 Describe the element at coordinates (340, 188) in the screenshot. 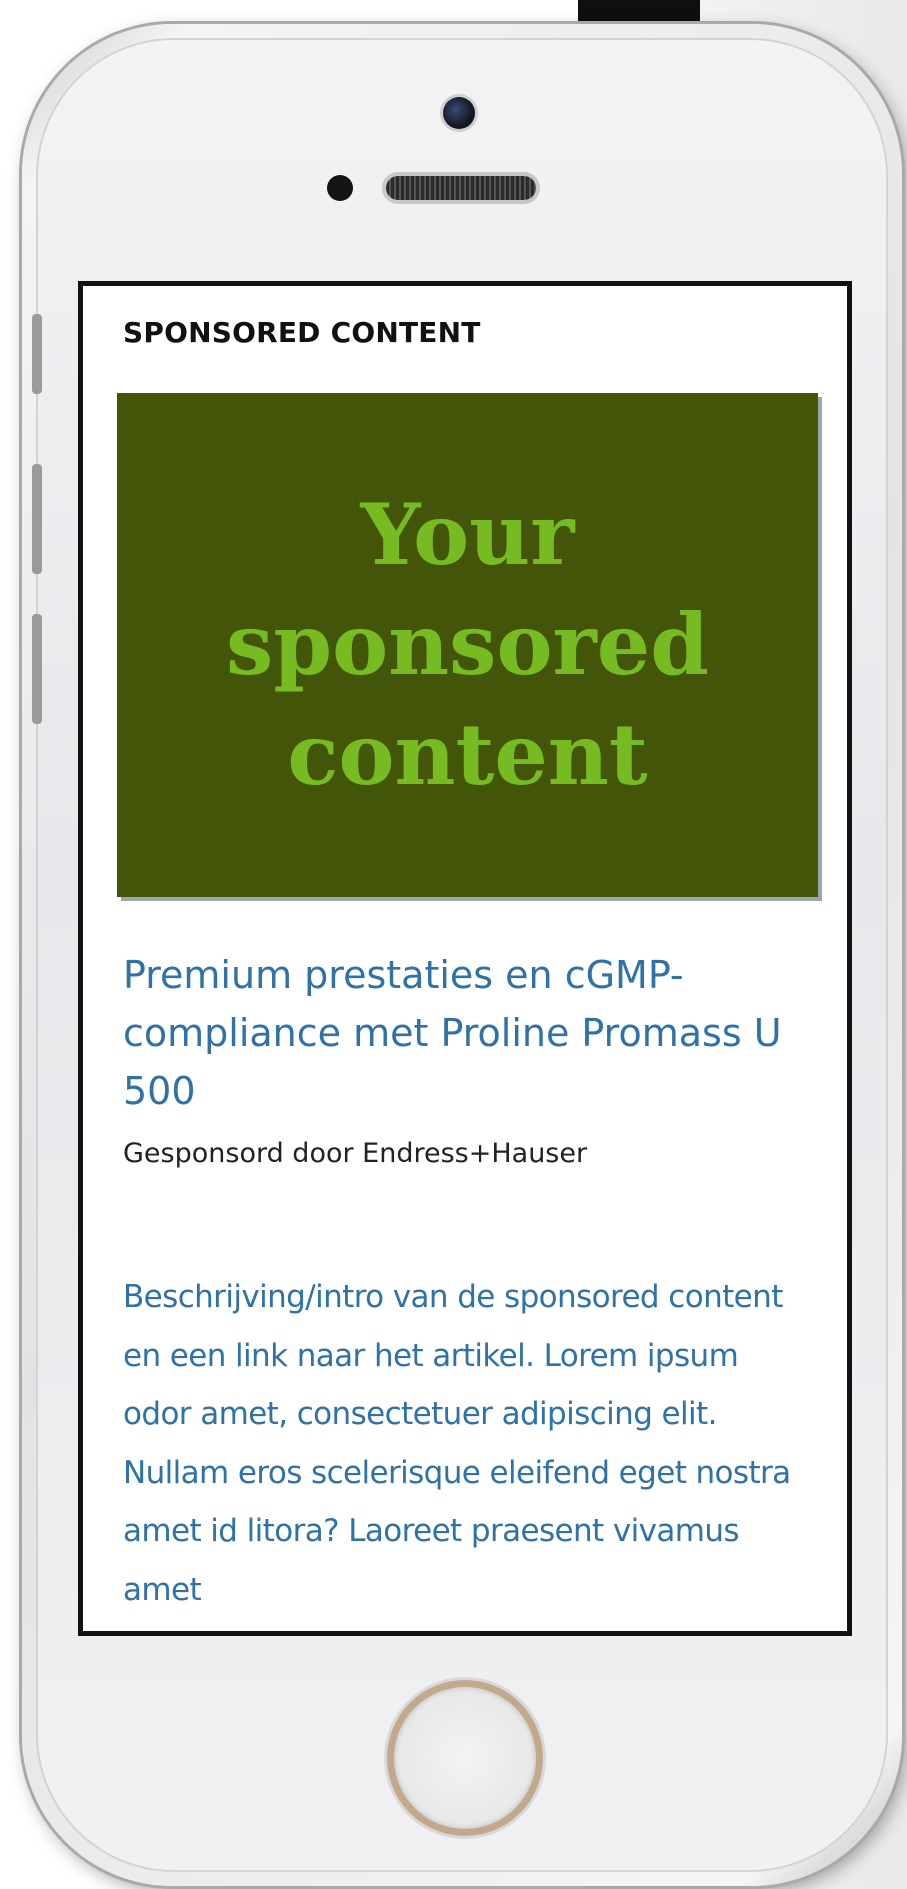

I see `proximity-sensor-icon` at that location.